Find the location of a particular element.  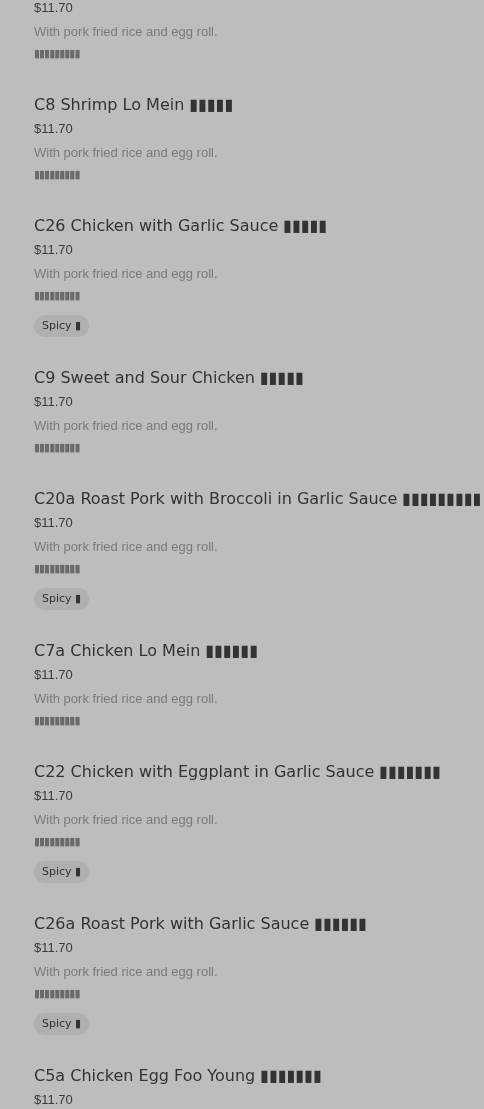

item-title: C9 Sweet and Sour Chicken ▮▮▮▮▮ is located at coordinates (169, 378).